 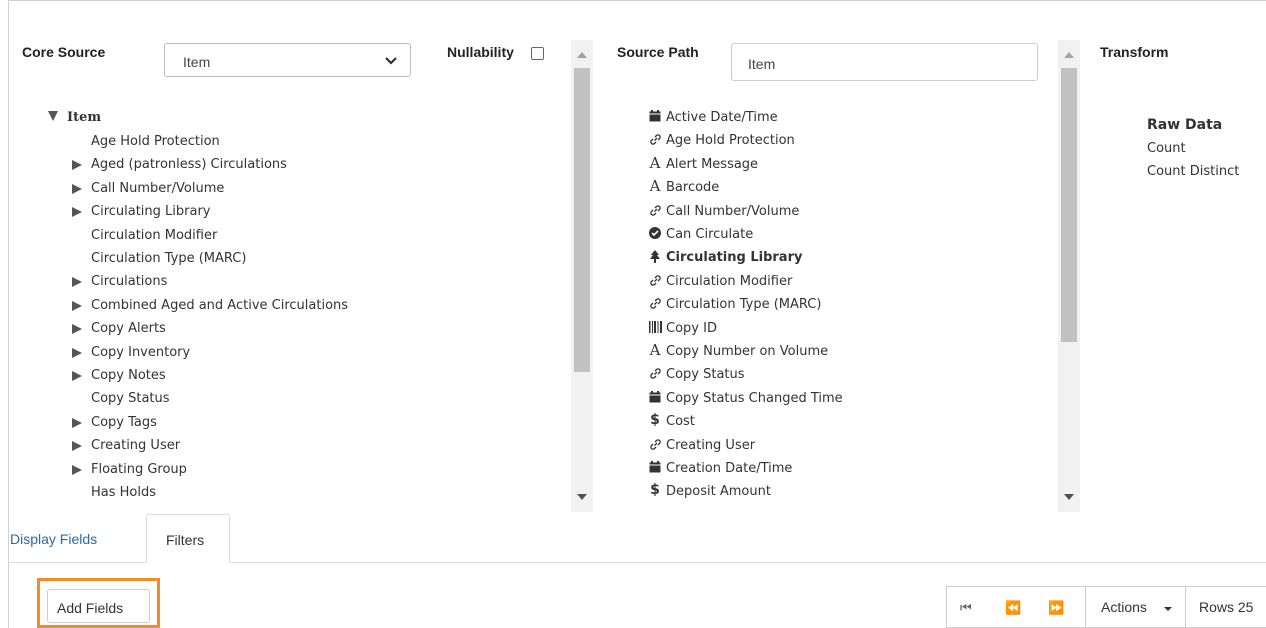 I want to click on nullability-label: Nullability, so click(x=480, y=52).